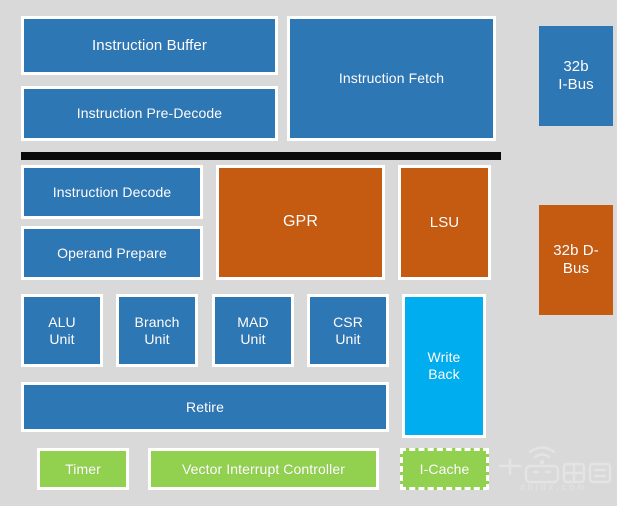  Describe the element at coordinates (261, 156) in the screenshot. I see `internal-bus-bar` at that location.